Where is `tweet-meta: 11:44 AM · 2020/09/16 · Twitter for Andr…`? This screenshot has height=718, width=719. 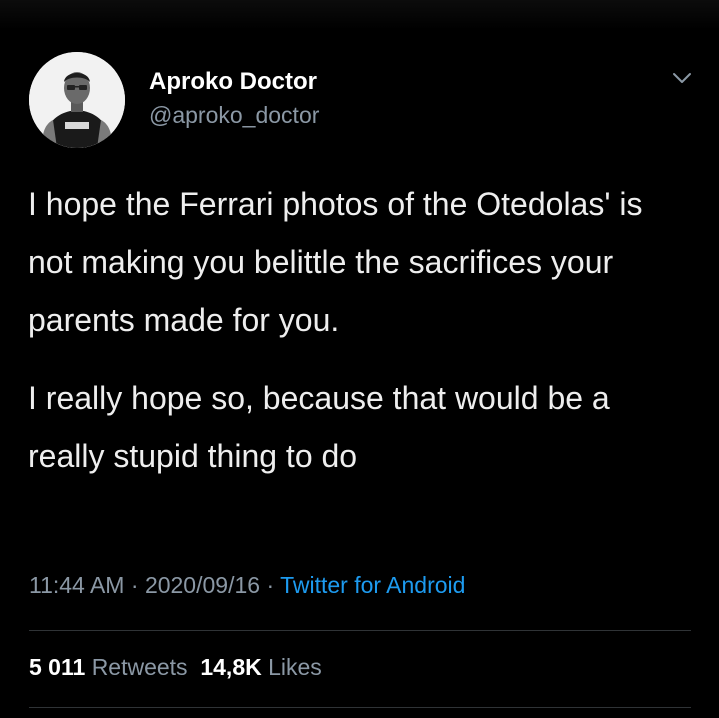
tweet-meta: 11:44 AM · 2020/09/16 · Twitter for Andr… is located at coordinates (247, 585).